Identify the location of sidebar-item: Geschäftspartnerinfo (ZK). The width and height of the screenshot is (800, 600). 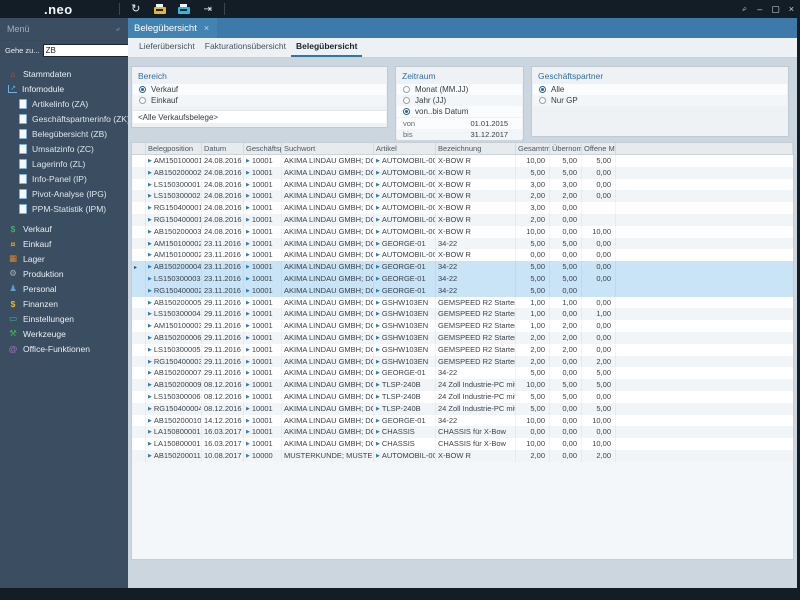
(65, 118).